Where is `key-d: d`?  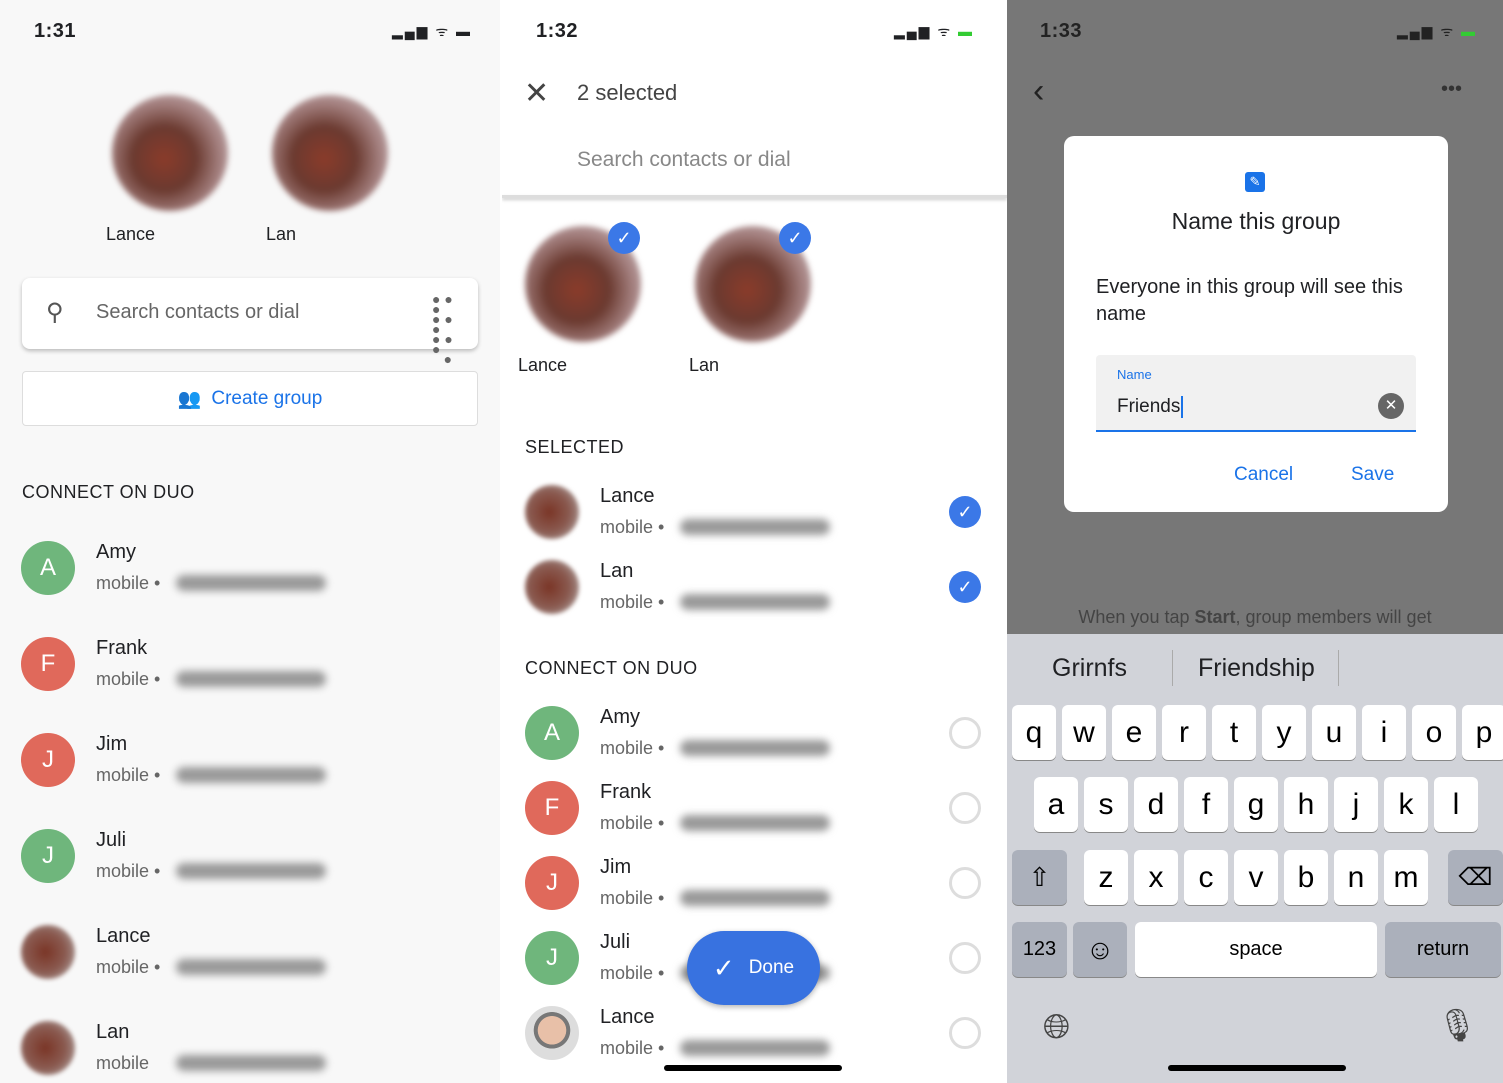
key-d: d is located at coordinates (1156, 804).